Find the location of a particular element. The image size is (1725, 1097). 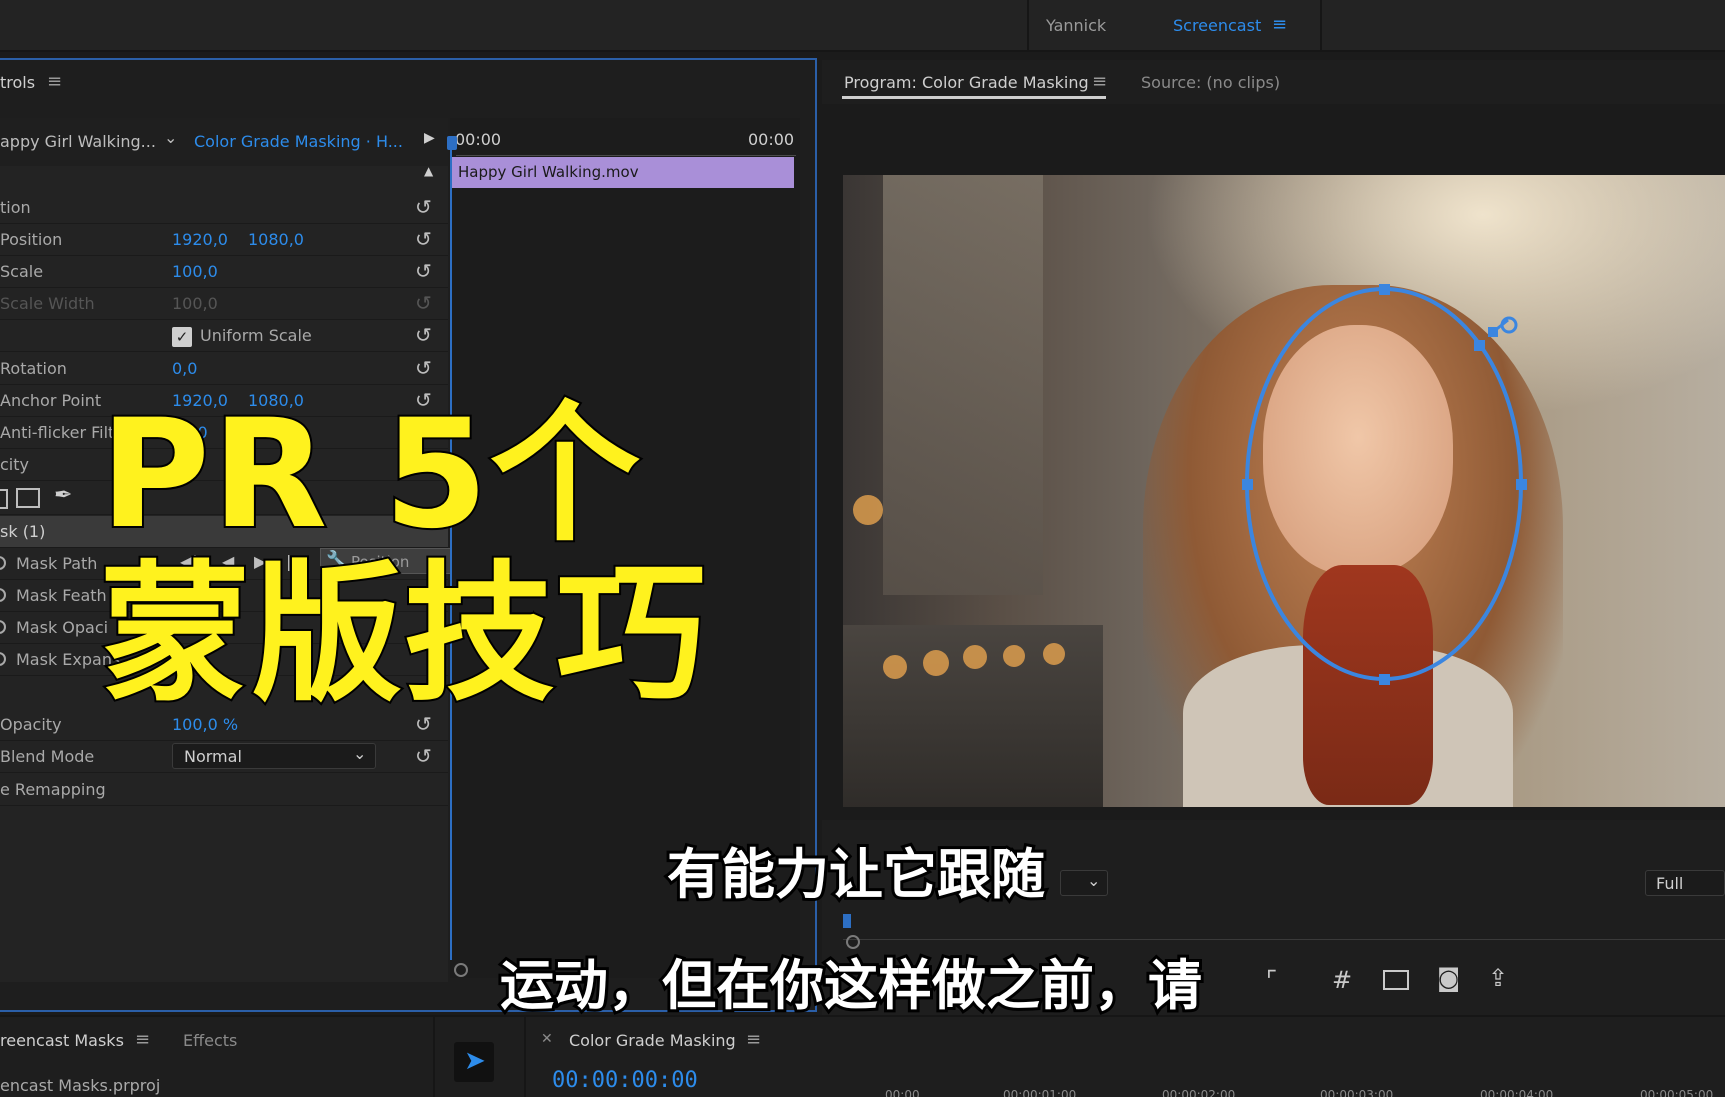

property-label: Position is located at coordinates (31, 239).